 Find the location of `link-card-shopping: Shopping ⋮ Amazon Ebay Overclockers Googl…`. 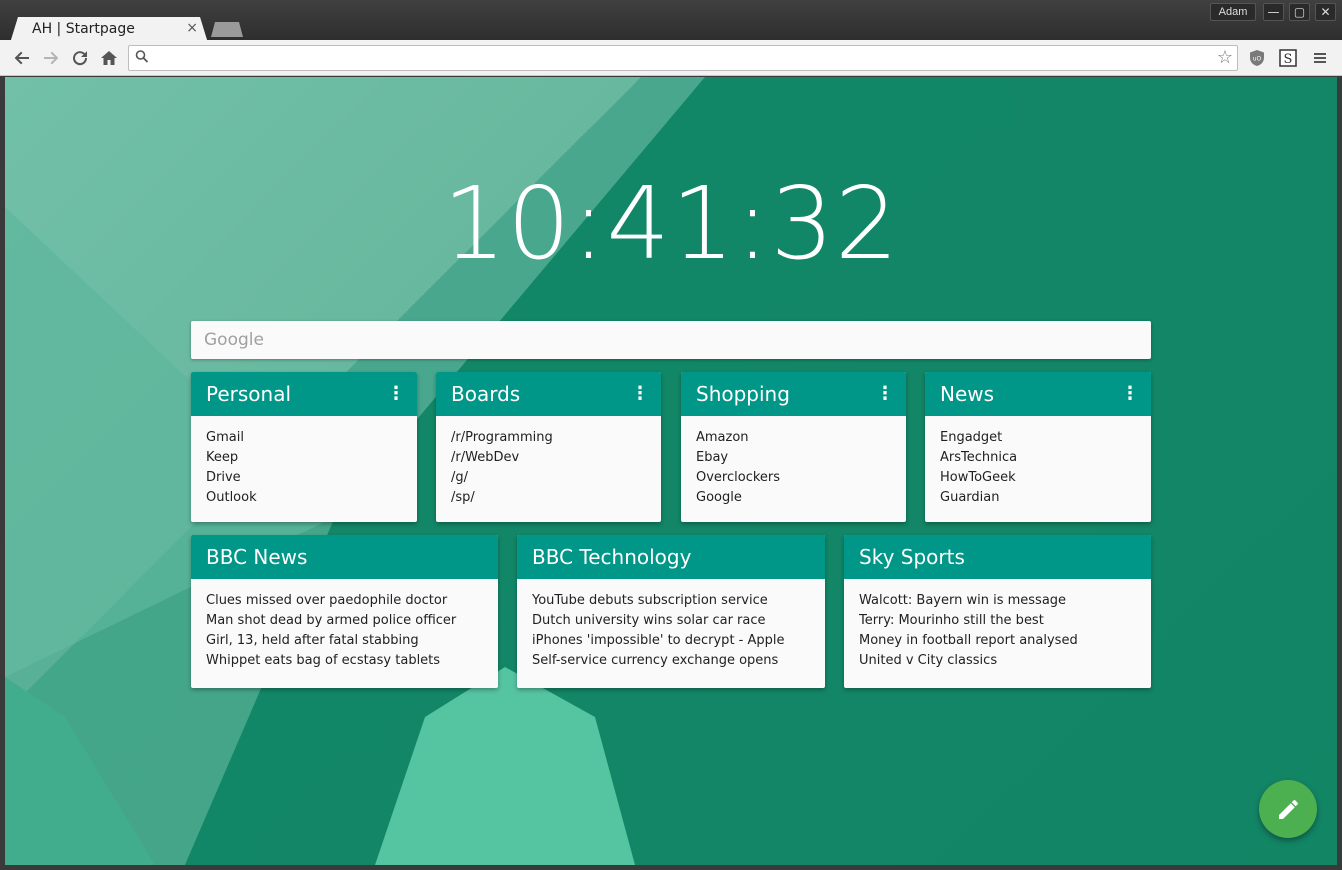

link-card-shopping: Shopping ⋮ Amazon Ebay Overclockers Googl… is located at coordinates (793, 447).